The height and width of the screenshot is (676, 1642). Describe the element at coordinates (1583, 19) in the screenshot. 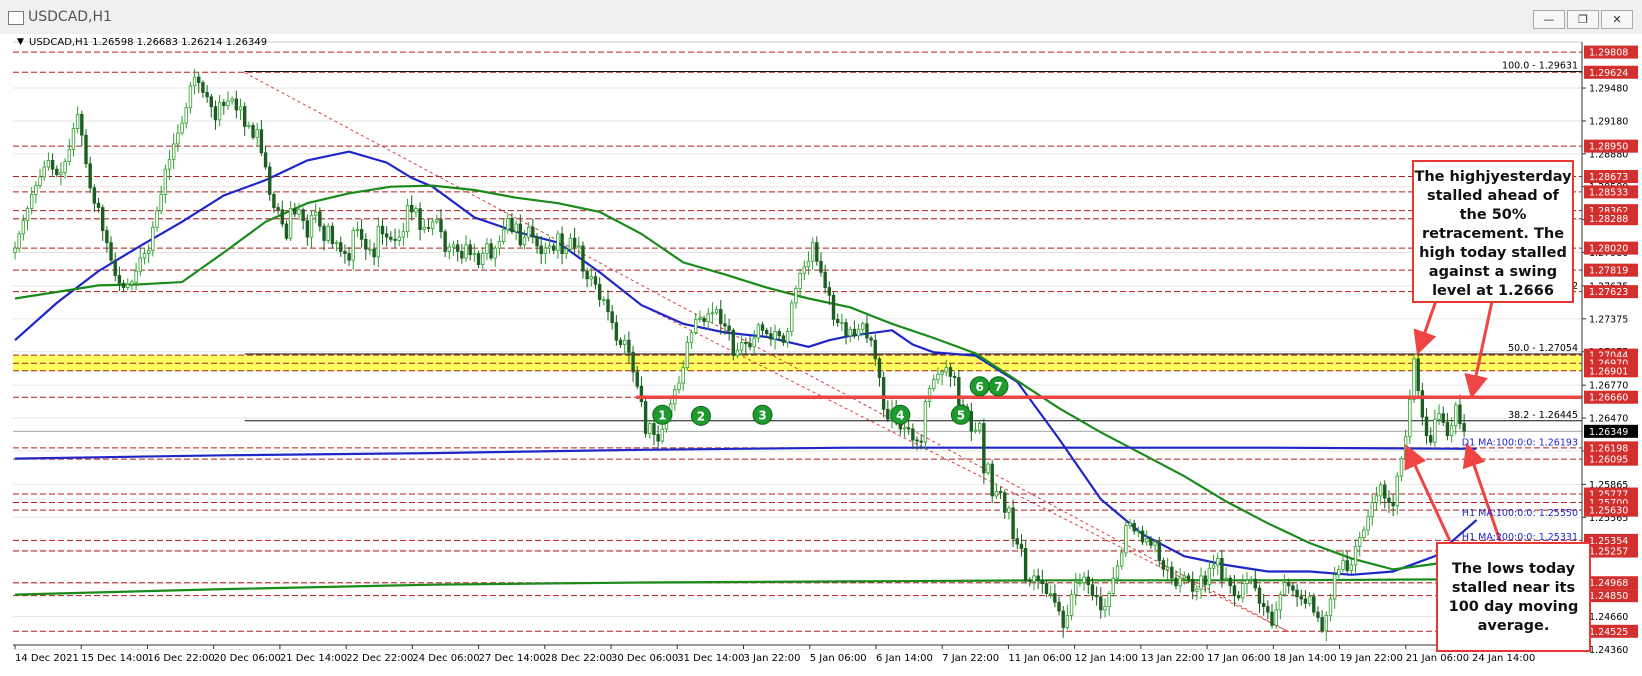

I see `restore-button: ❐` at that location.